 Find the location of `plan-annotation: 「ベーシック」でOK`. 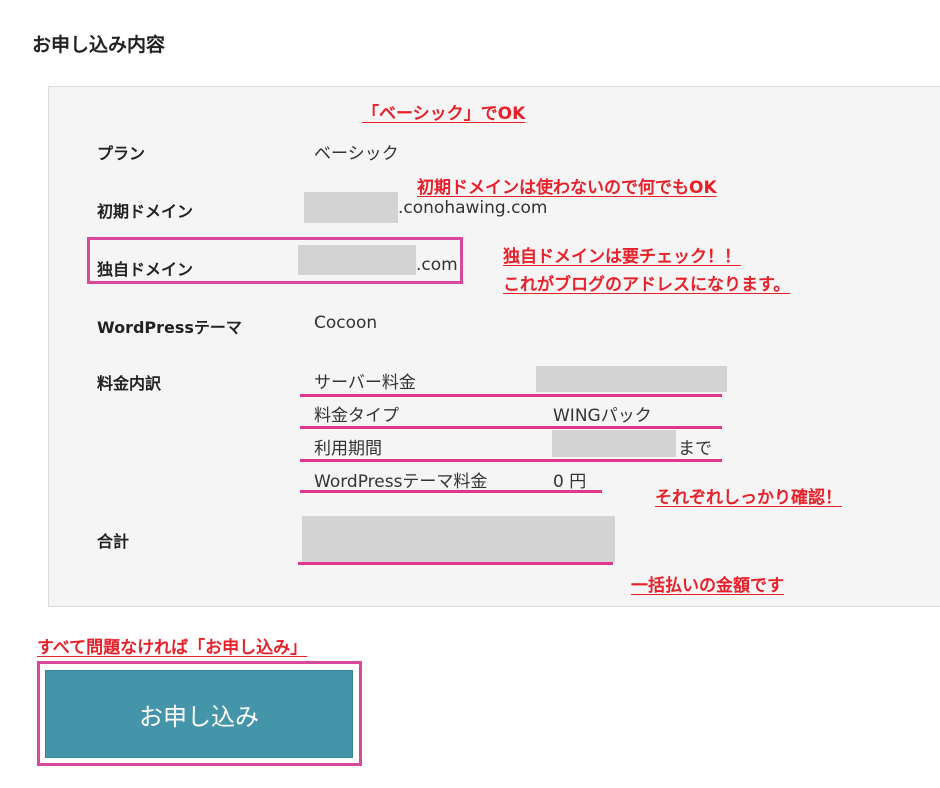

plan-annotation: 「ベーシック」でOK is located at coordinates (444, 114).